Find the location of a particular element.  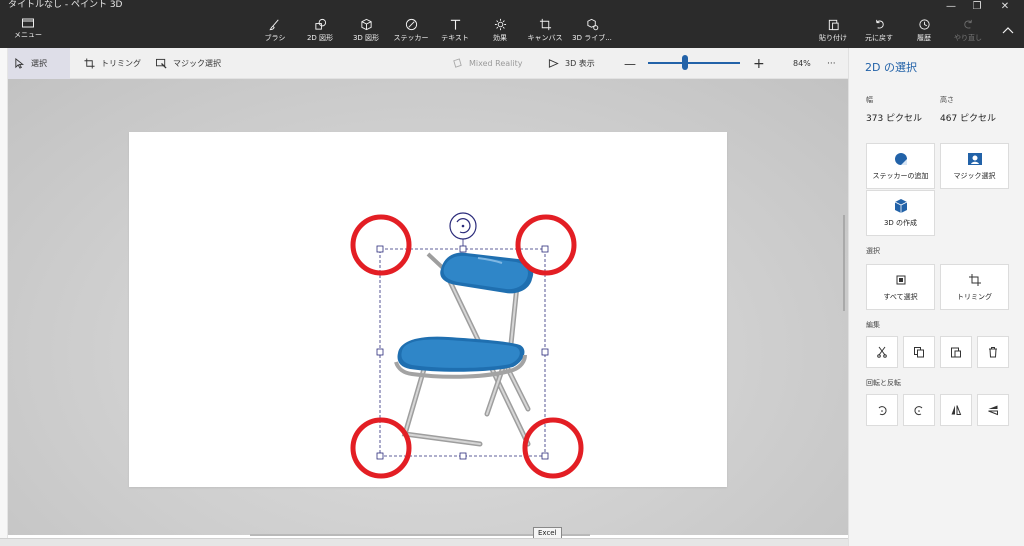

copy-icon is located at coordinates (919, 352).